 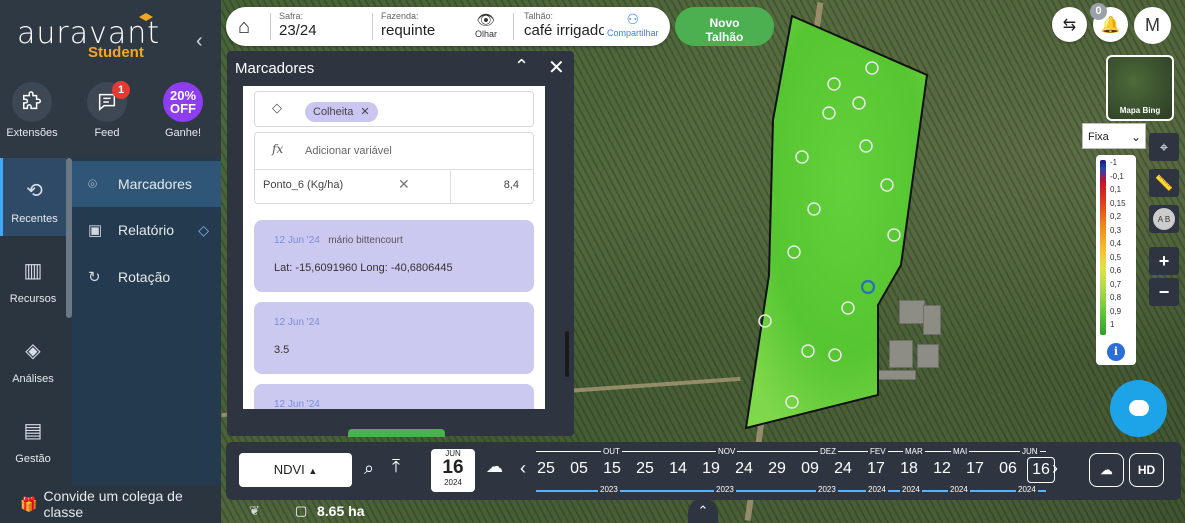 What do you see at coordinates (1106, 470) in the screenshot?
I see `cloud-off-icon: ☁` at bounding box center [1106, 470].